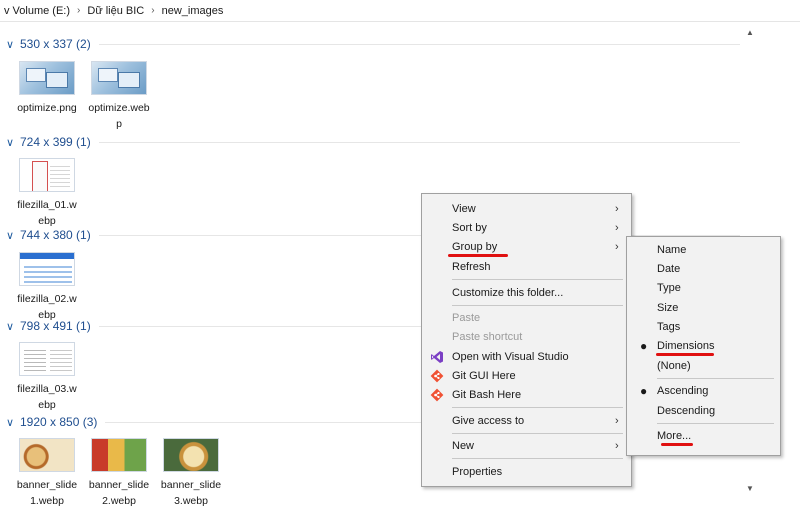 The image size is (800, 506). What do you see at coordinates (703, 249) in the screenshot?
I see `submenu-item-name: Name` at bounding box center [703, 249].